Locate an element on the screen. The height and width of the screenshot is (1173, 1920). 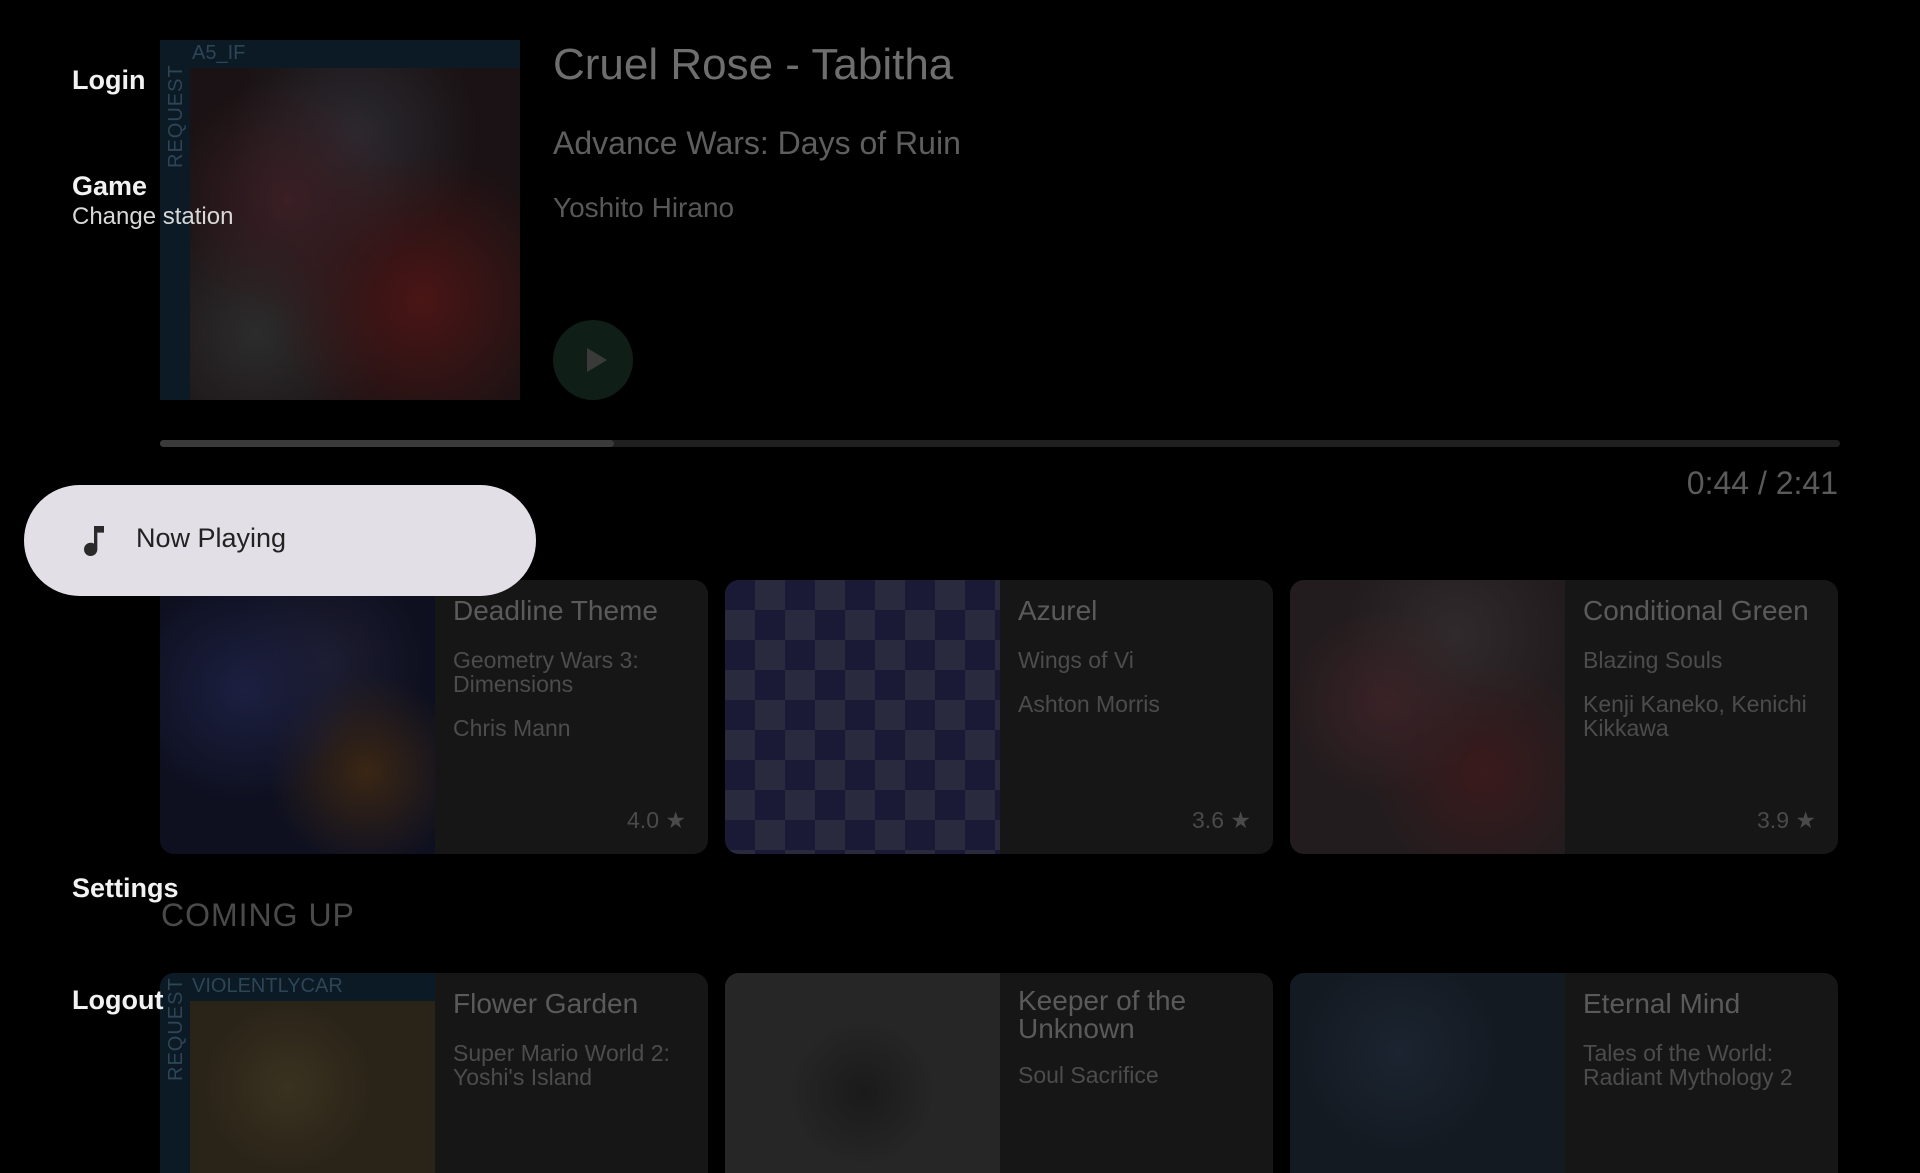
request-user: A5_IF is located at coordinates (219, 53).